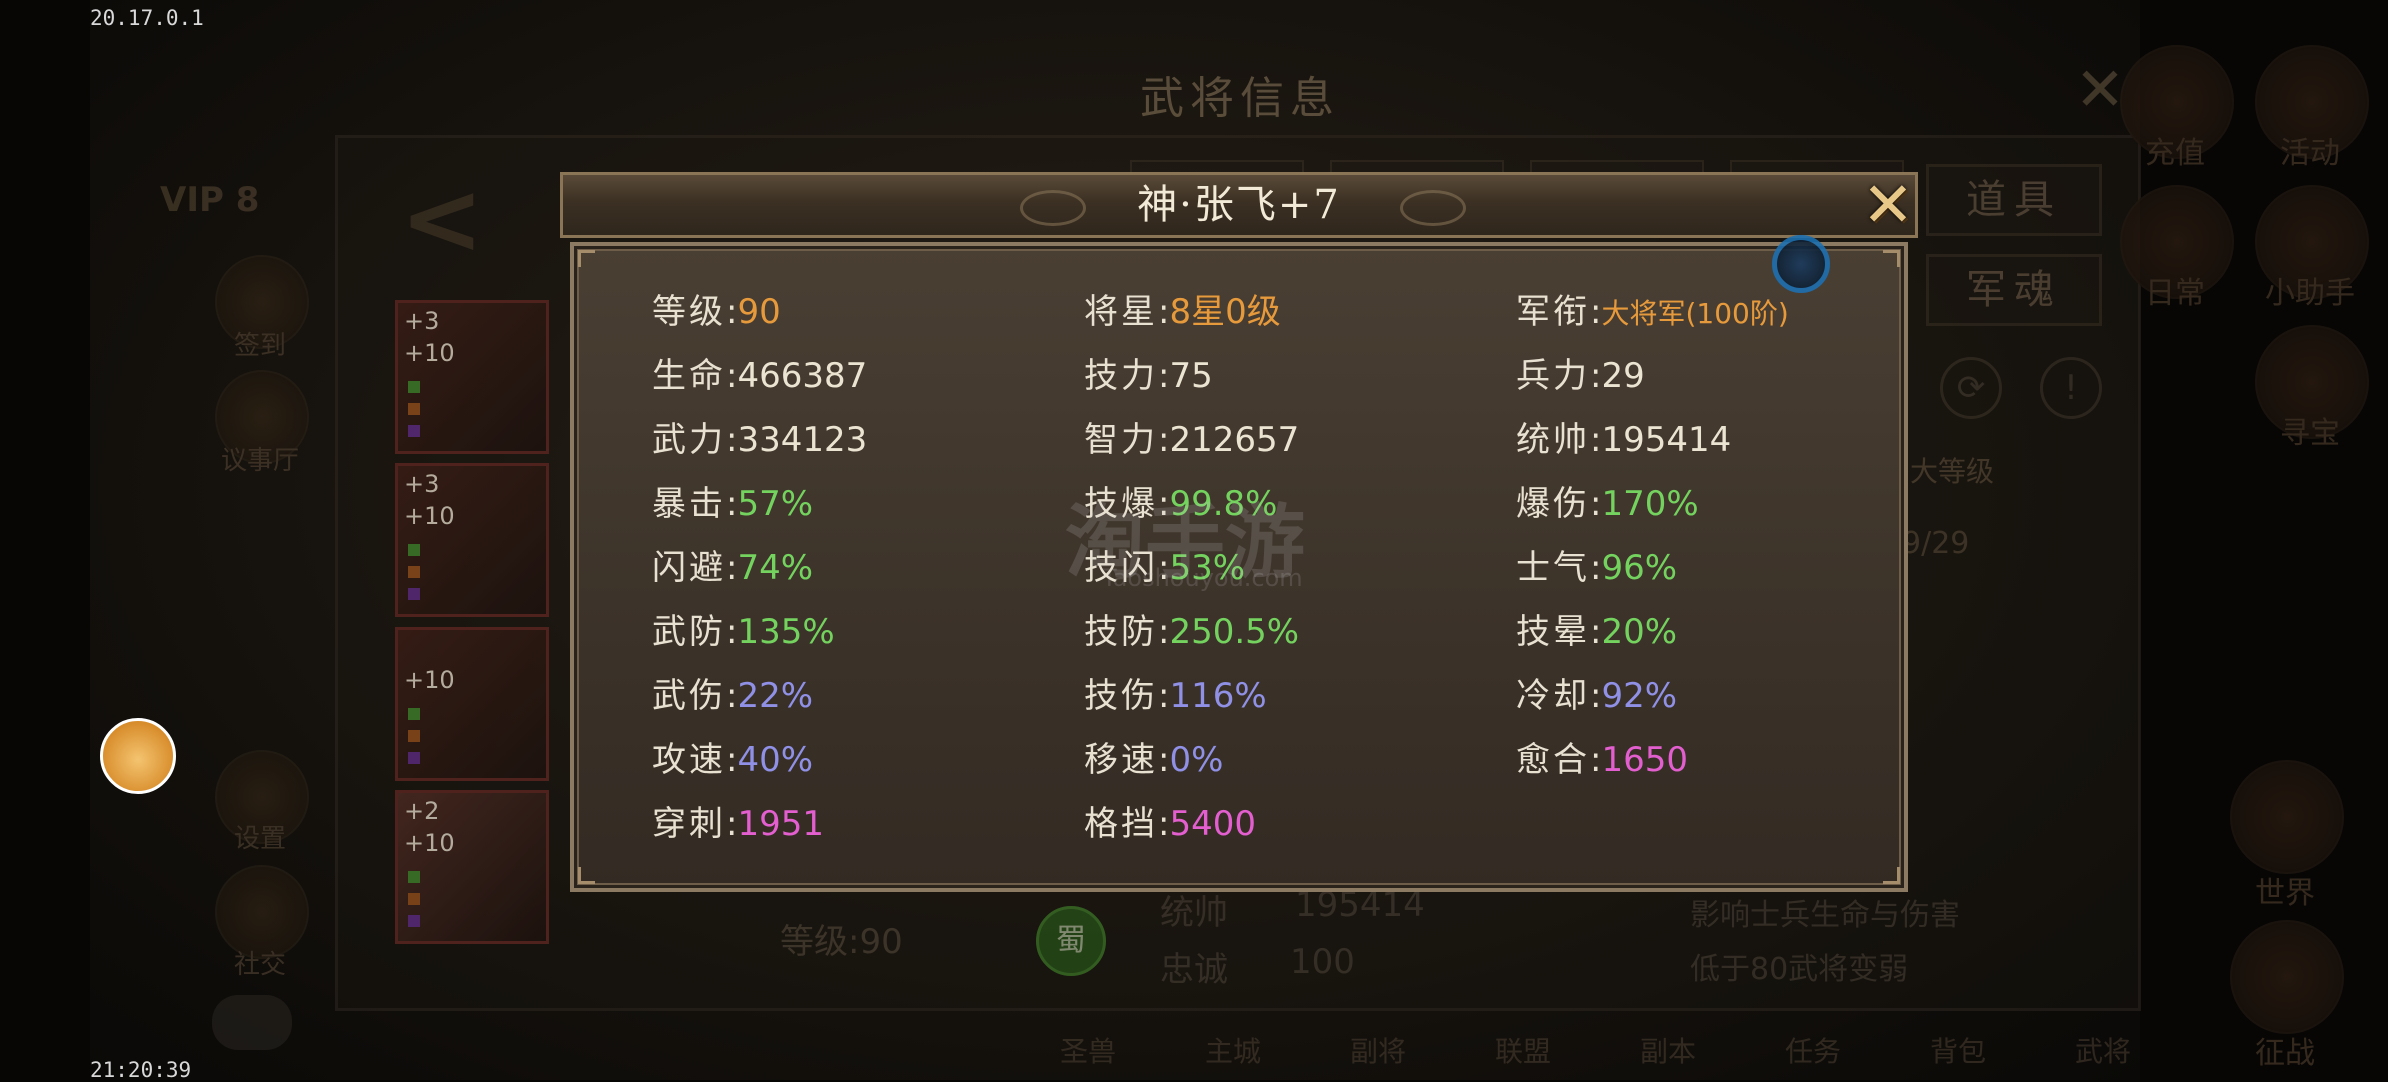 This screenshot has width=2388, height=1082. Describe the element at coordinates (1234, 632) in the screenshot. I see `stat-value: 250.5%` at that location.